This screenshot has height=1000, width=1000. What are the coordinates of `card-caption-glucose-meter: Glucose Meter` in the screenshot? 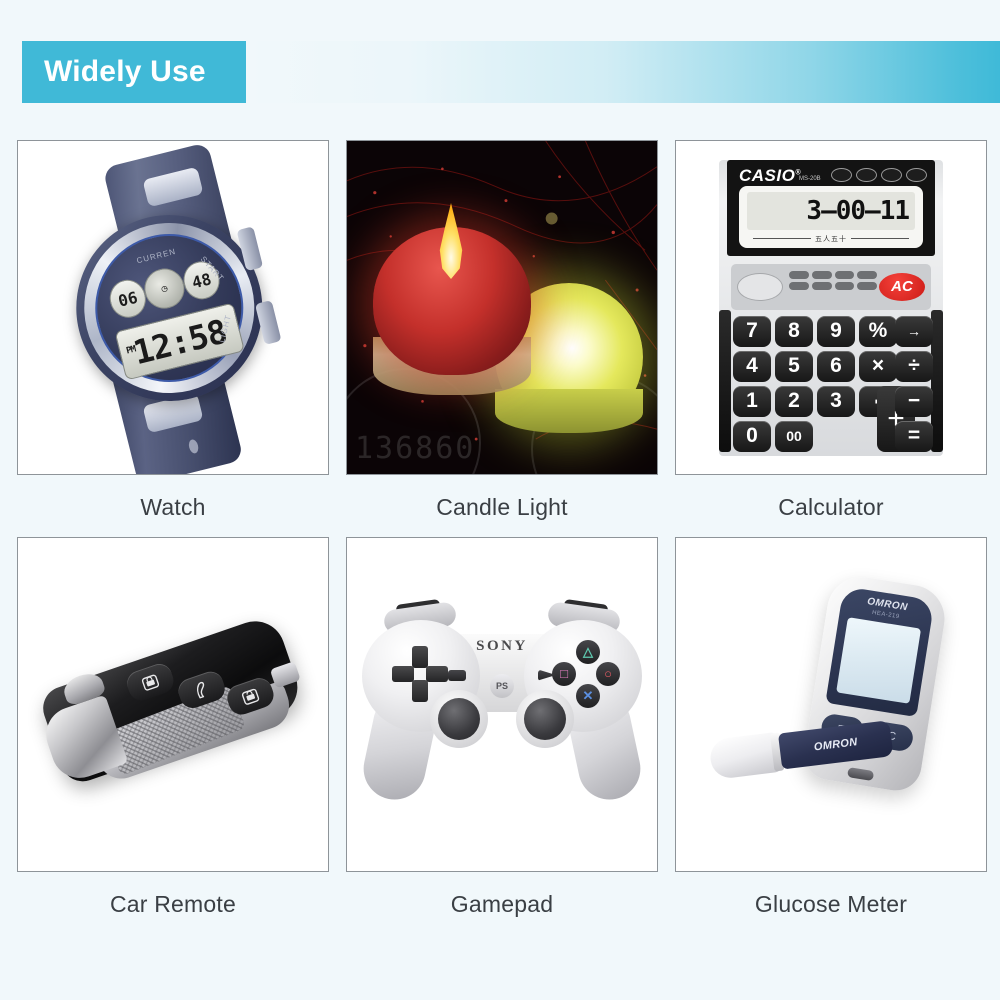 It's located at (831, 904).